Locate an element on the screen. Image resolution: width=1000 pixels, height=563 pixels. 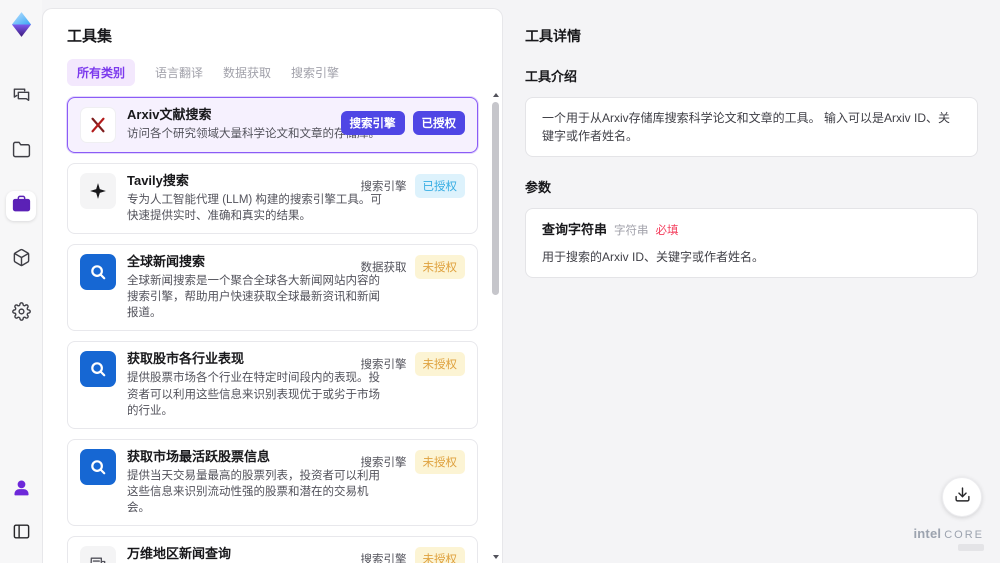
sidebar-item-files is located at coordinates (21, 152).